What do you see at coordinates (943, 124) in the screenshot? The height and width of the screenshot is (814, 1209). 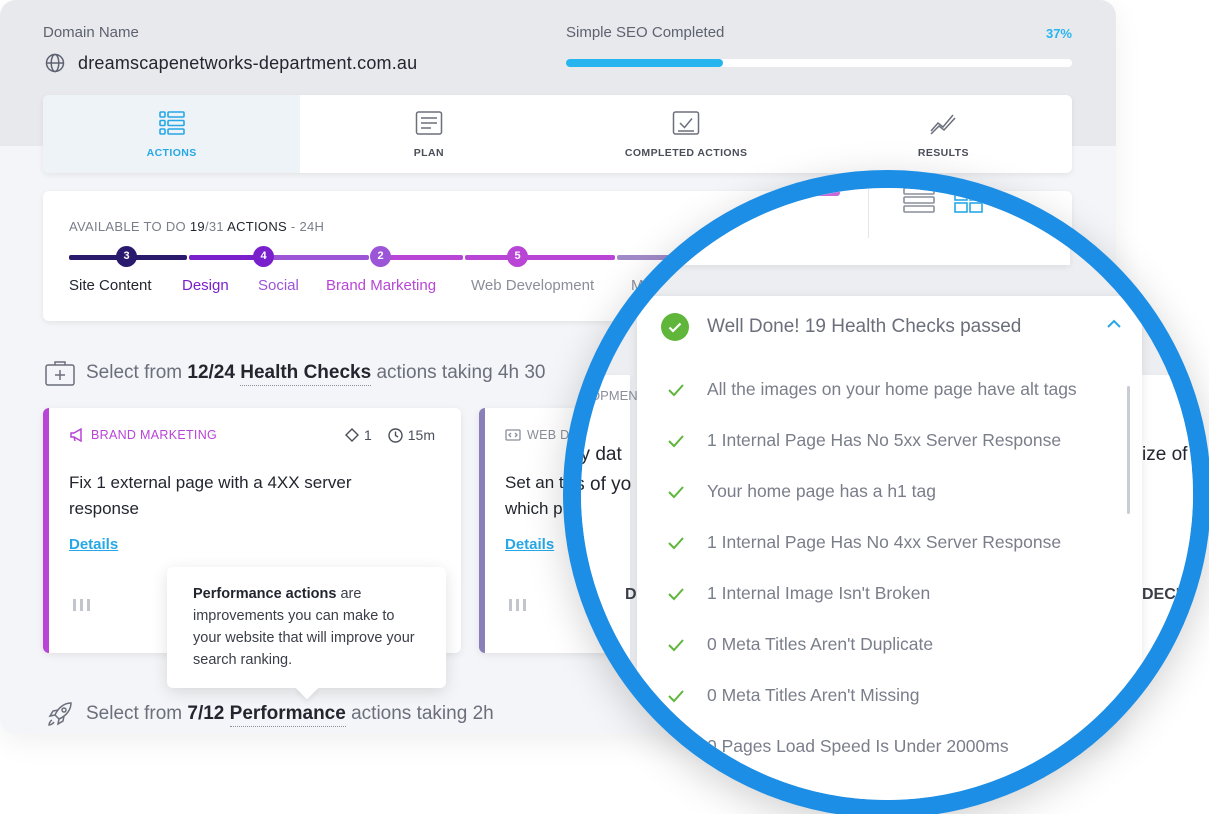 I see `results-chart-icon` at bounding box center [943, 124].